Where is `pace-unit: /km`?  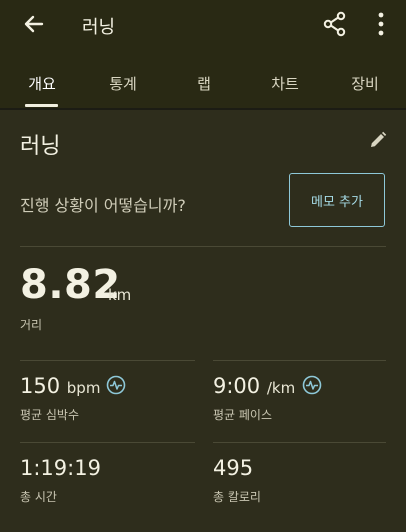
pace-unit: /km is located at coordinates (281, 388).